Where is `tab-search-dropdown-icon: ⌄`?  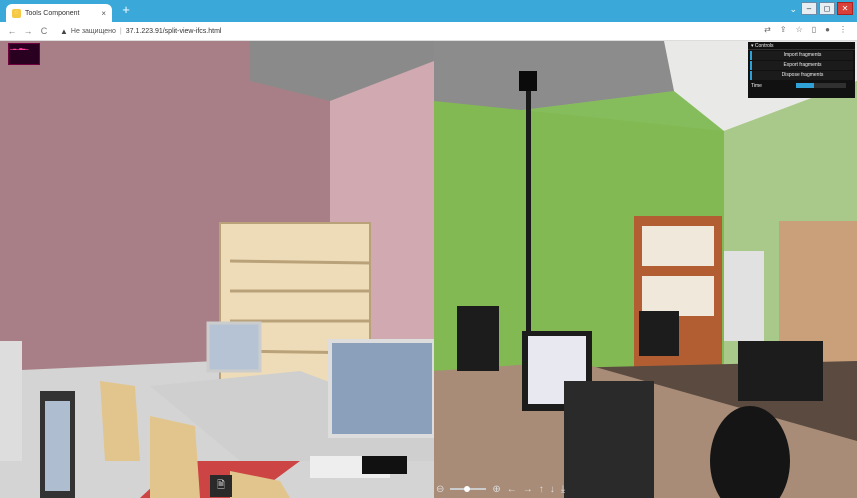 tab-search-dropdown-icon: ⌄ is located at coordinates (793, 9).